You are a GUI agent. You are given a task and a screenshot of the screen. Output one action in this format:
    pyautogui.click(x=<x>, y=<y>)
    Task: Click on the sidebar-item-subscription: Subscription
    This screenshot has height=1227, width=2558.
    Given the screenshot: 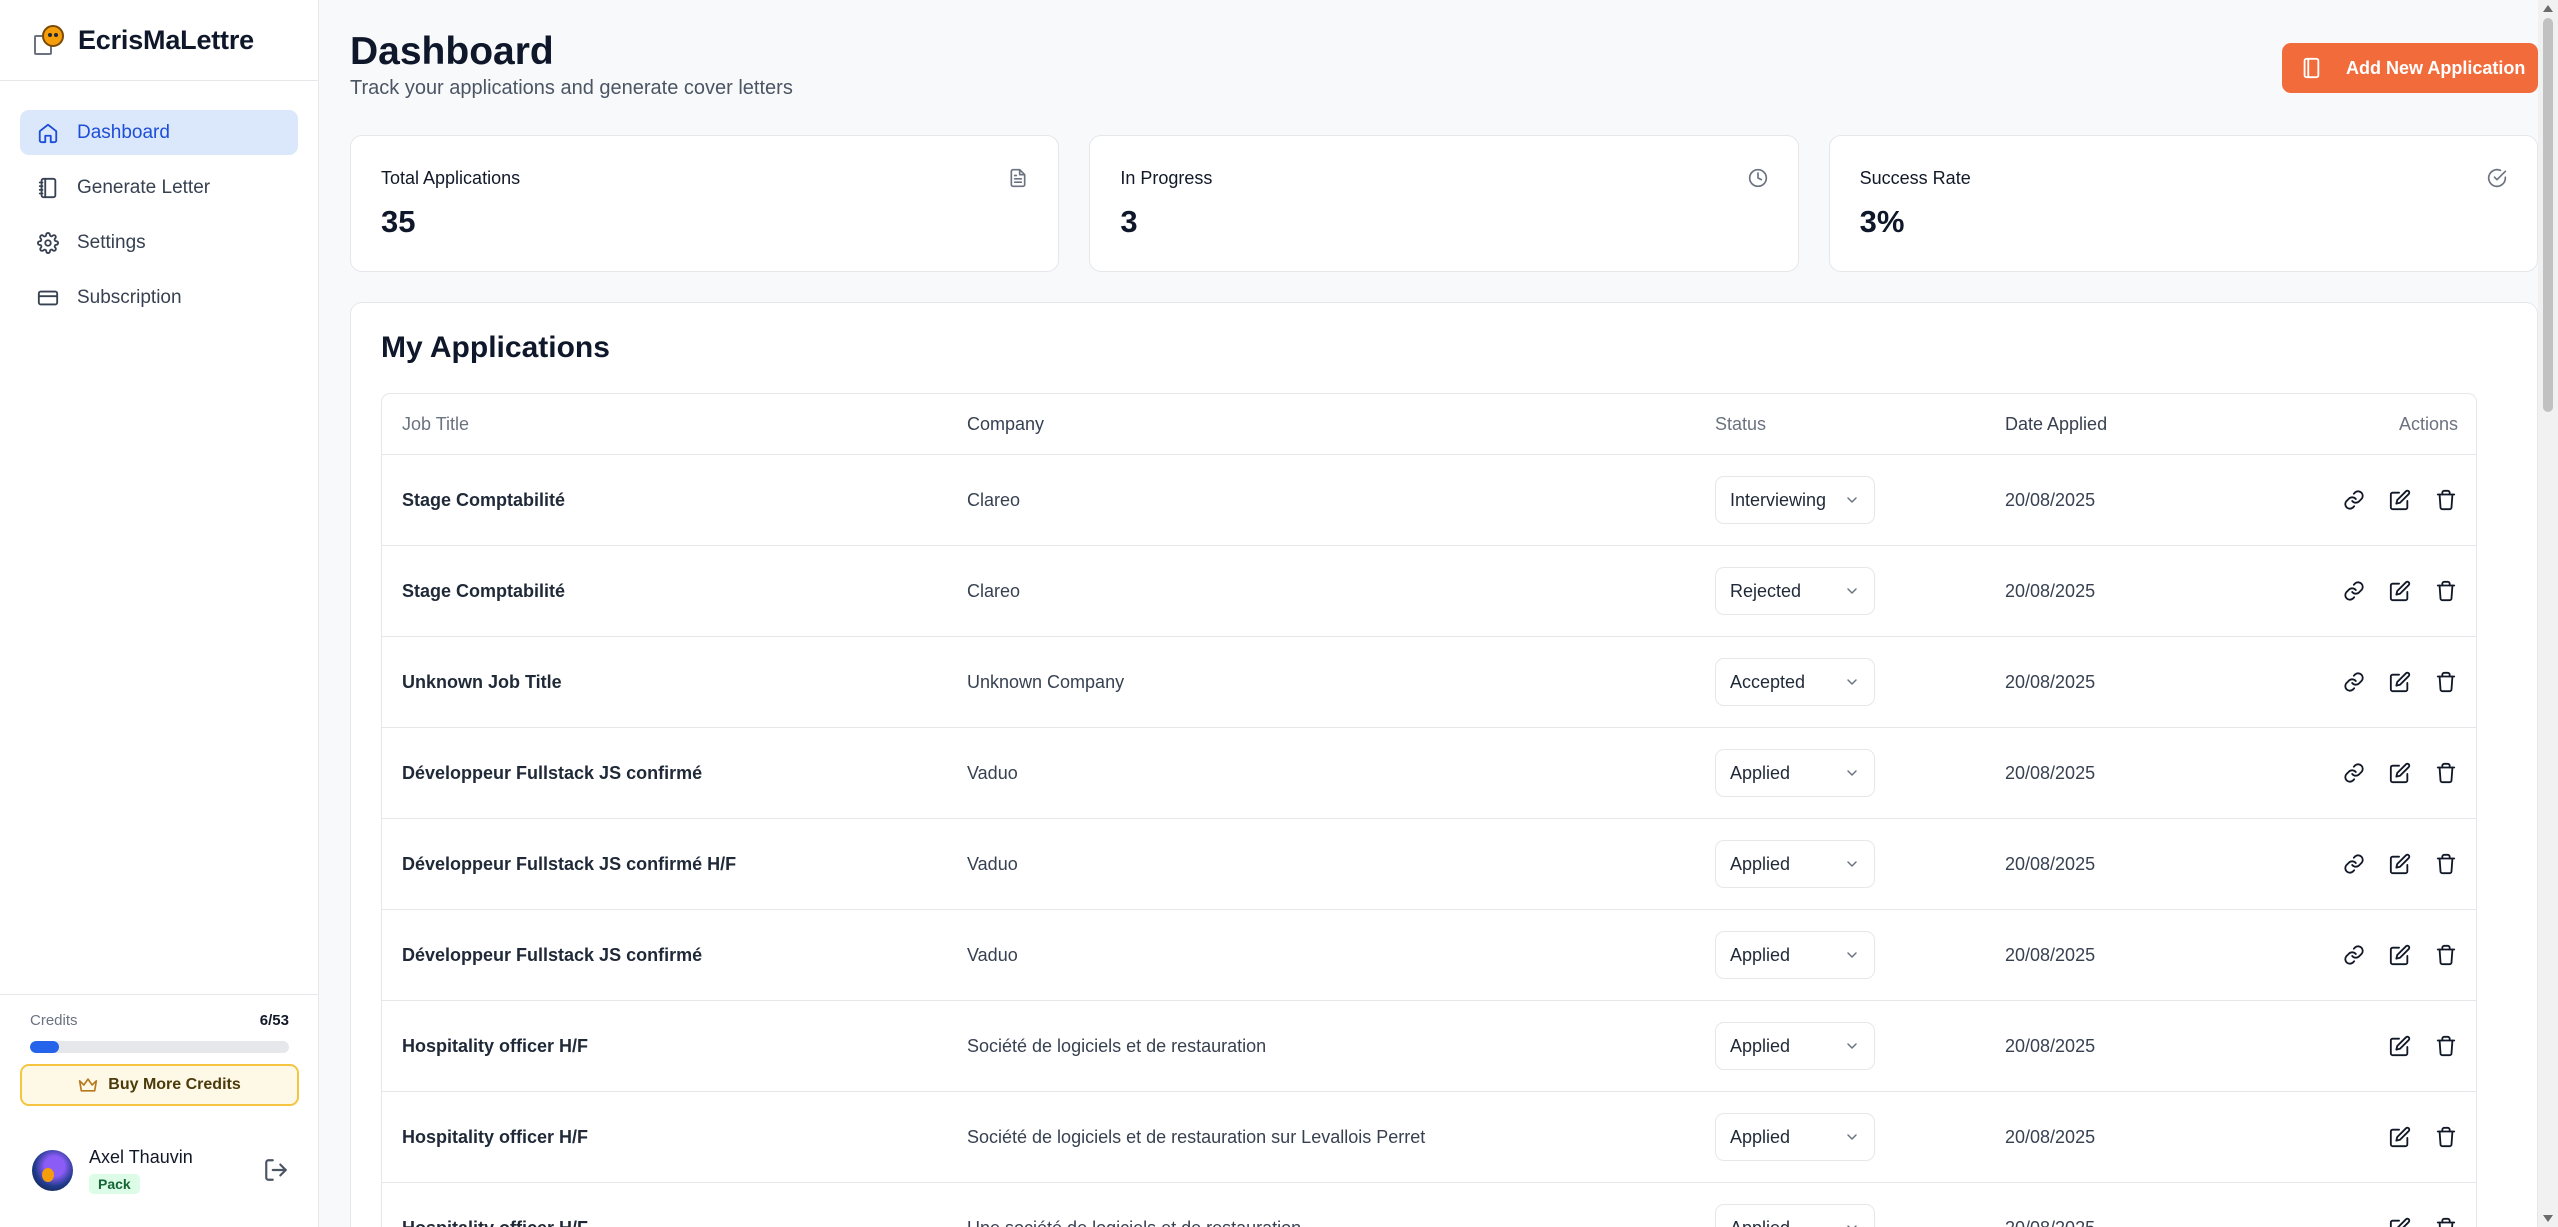 What is the action you would take?
    pyautogui.click(x=159, y=297)
    